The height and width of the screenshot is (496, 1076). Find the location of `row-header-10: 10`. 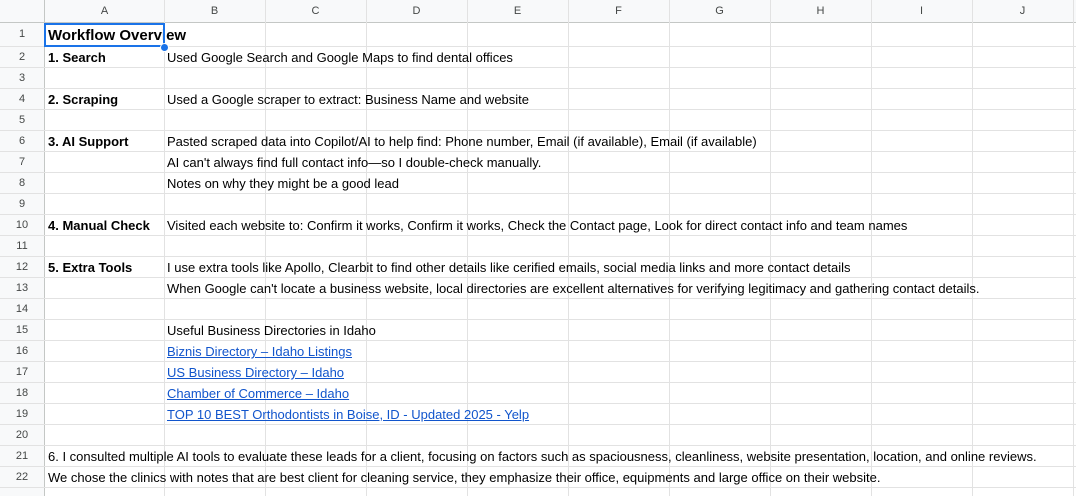

row-header-10: 10 is located at coordinates (22, 225).